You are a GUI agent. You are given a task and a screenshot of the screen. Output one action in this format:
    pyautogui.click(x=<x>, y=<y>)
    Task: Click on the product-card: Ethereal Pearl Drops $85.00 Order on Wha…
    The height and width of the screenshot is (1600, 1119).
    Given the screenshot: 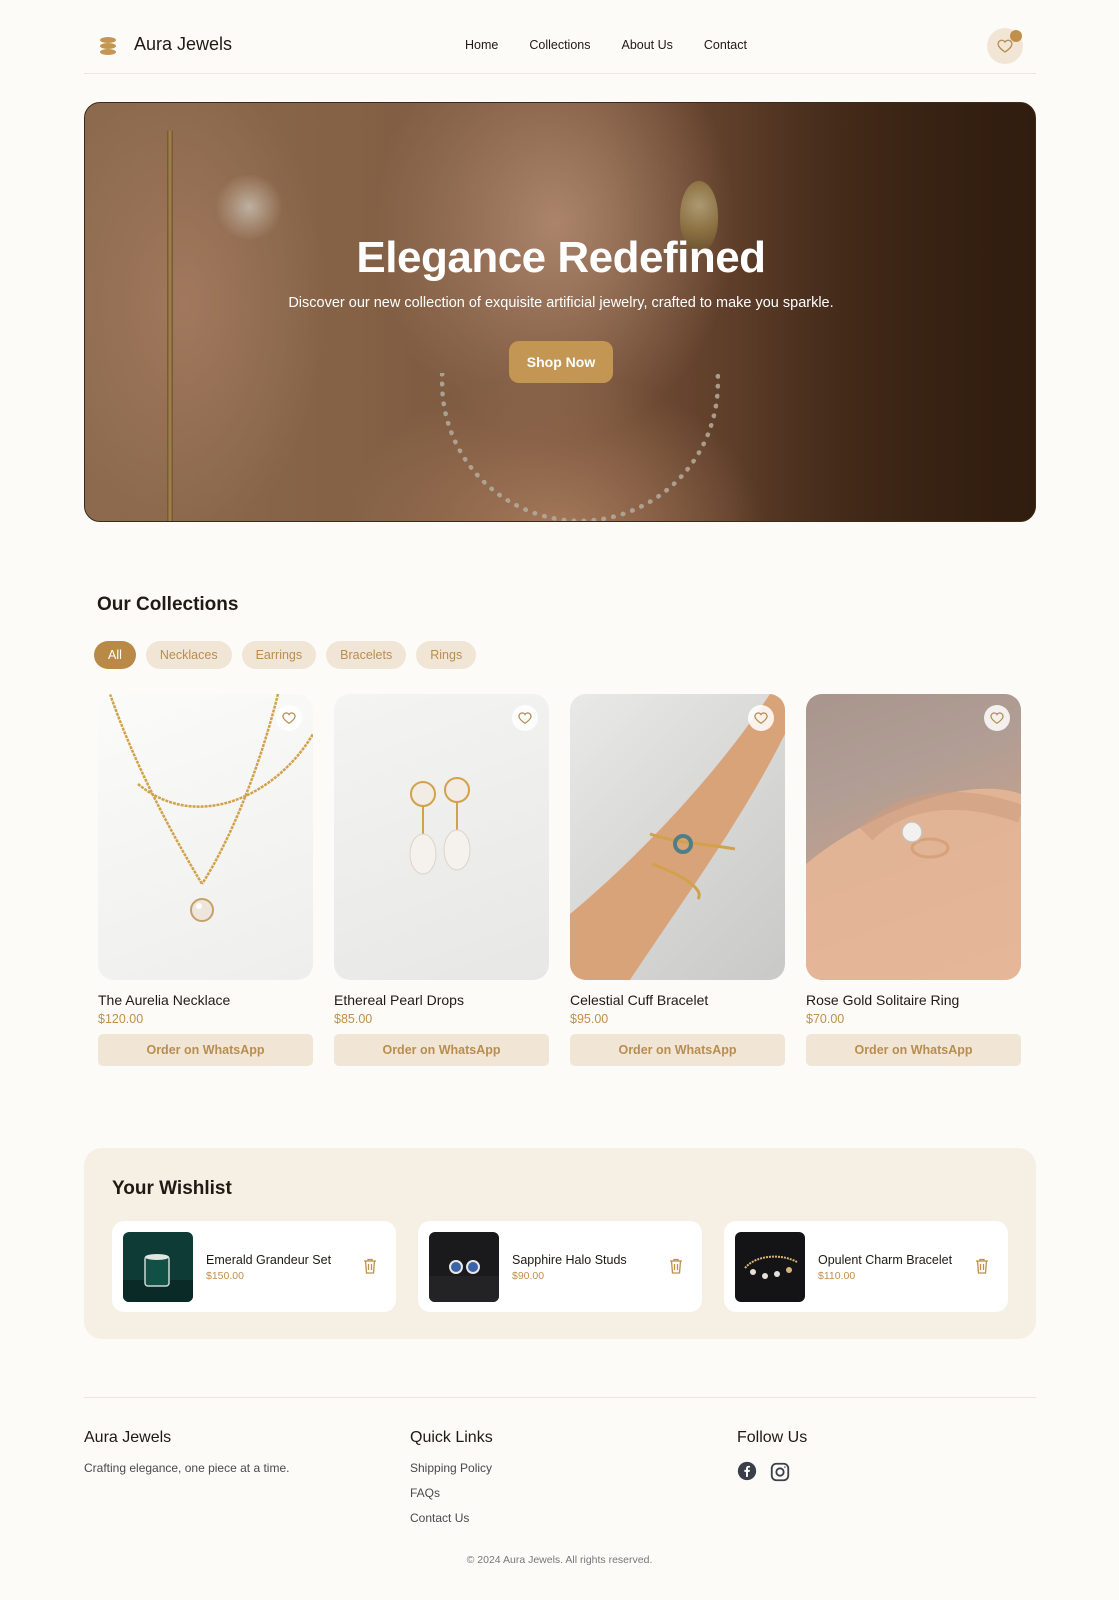 What is the action you would take?
    pyautogui.click(x=441, y=880)
    